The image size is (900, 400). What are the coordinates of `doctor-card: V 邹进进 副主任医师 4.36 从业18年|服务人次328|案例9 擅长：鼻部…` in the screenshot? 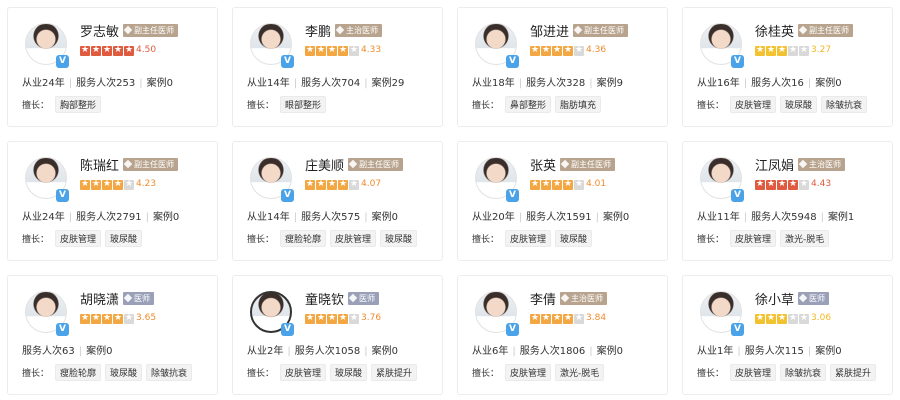 It's located at (562, 67).